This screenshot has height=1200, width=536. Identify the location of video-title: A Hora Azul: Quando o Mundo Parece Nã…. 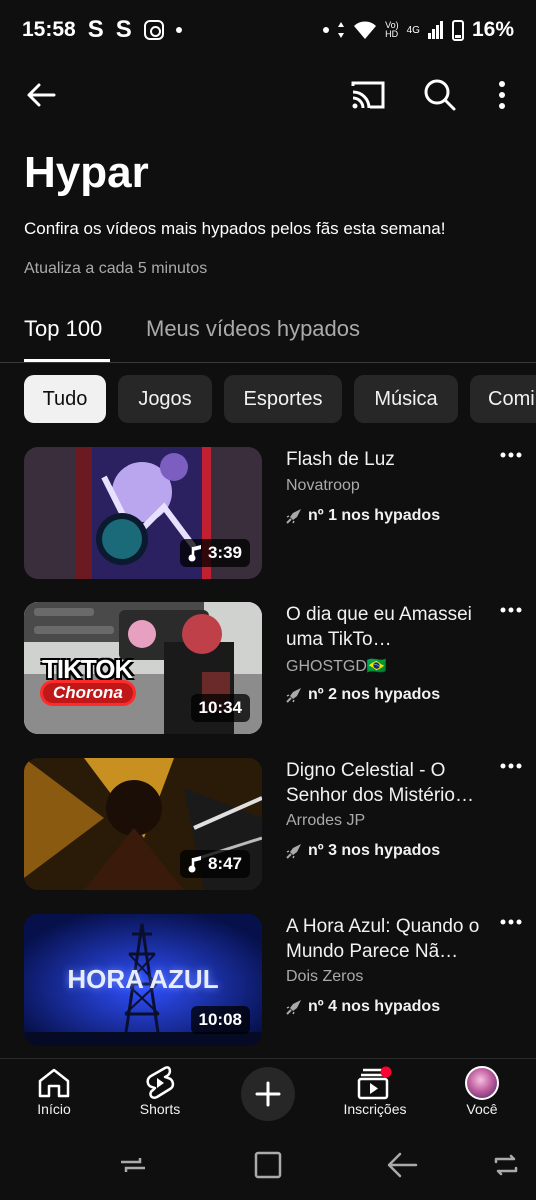
(388, 939).